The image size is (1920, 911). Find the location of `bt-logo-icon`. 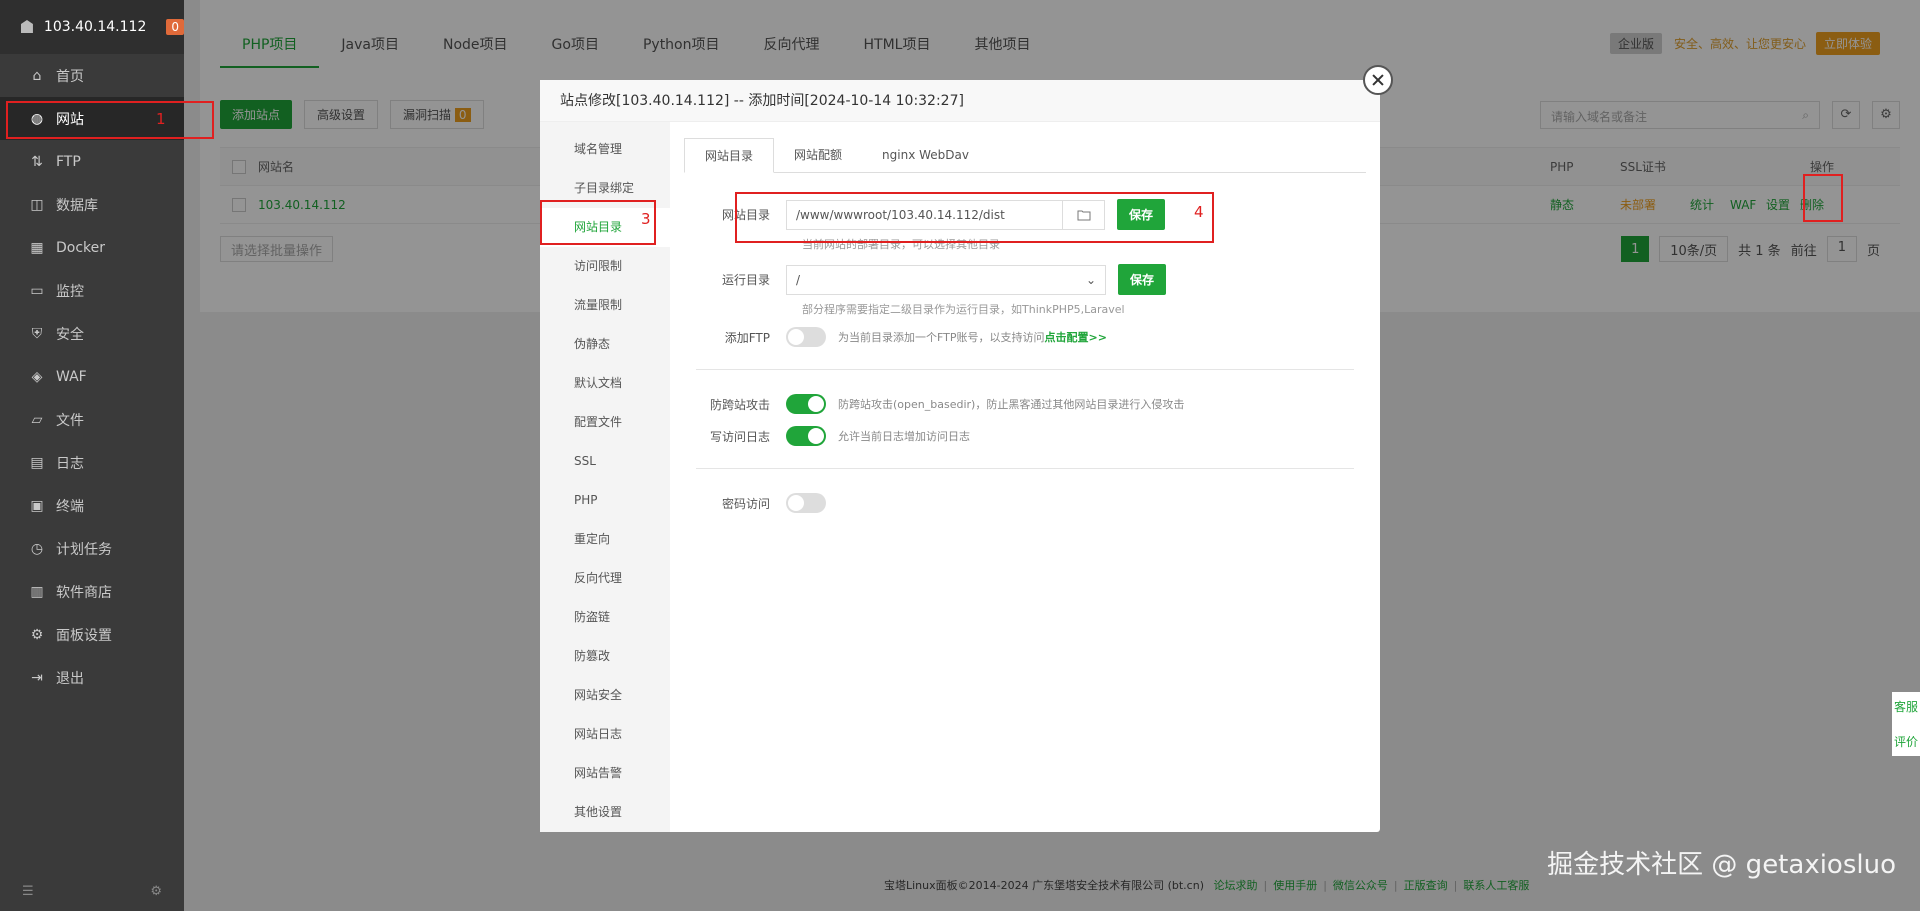

bt-logo-icon is located at coordinates (26, 26).